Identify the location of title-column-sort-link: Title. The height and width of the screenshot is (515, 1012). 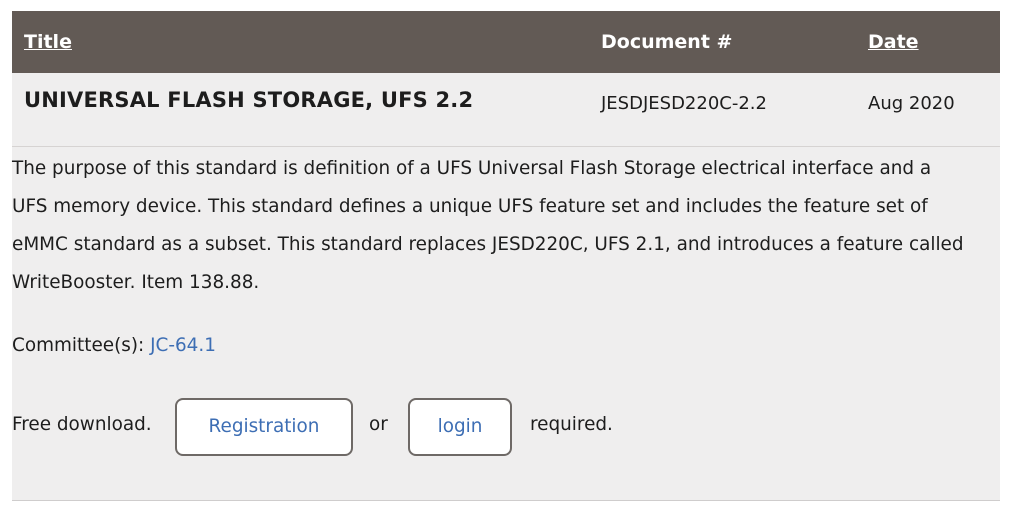
(48, 42).